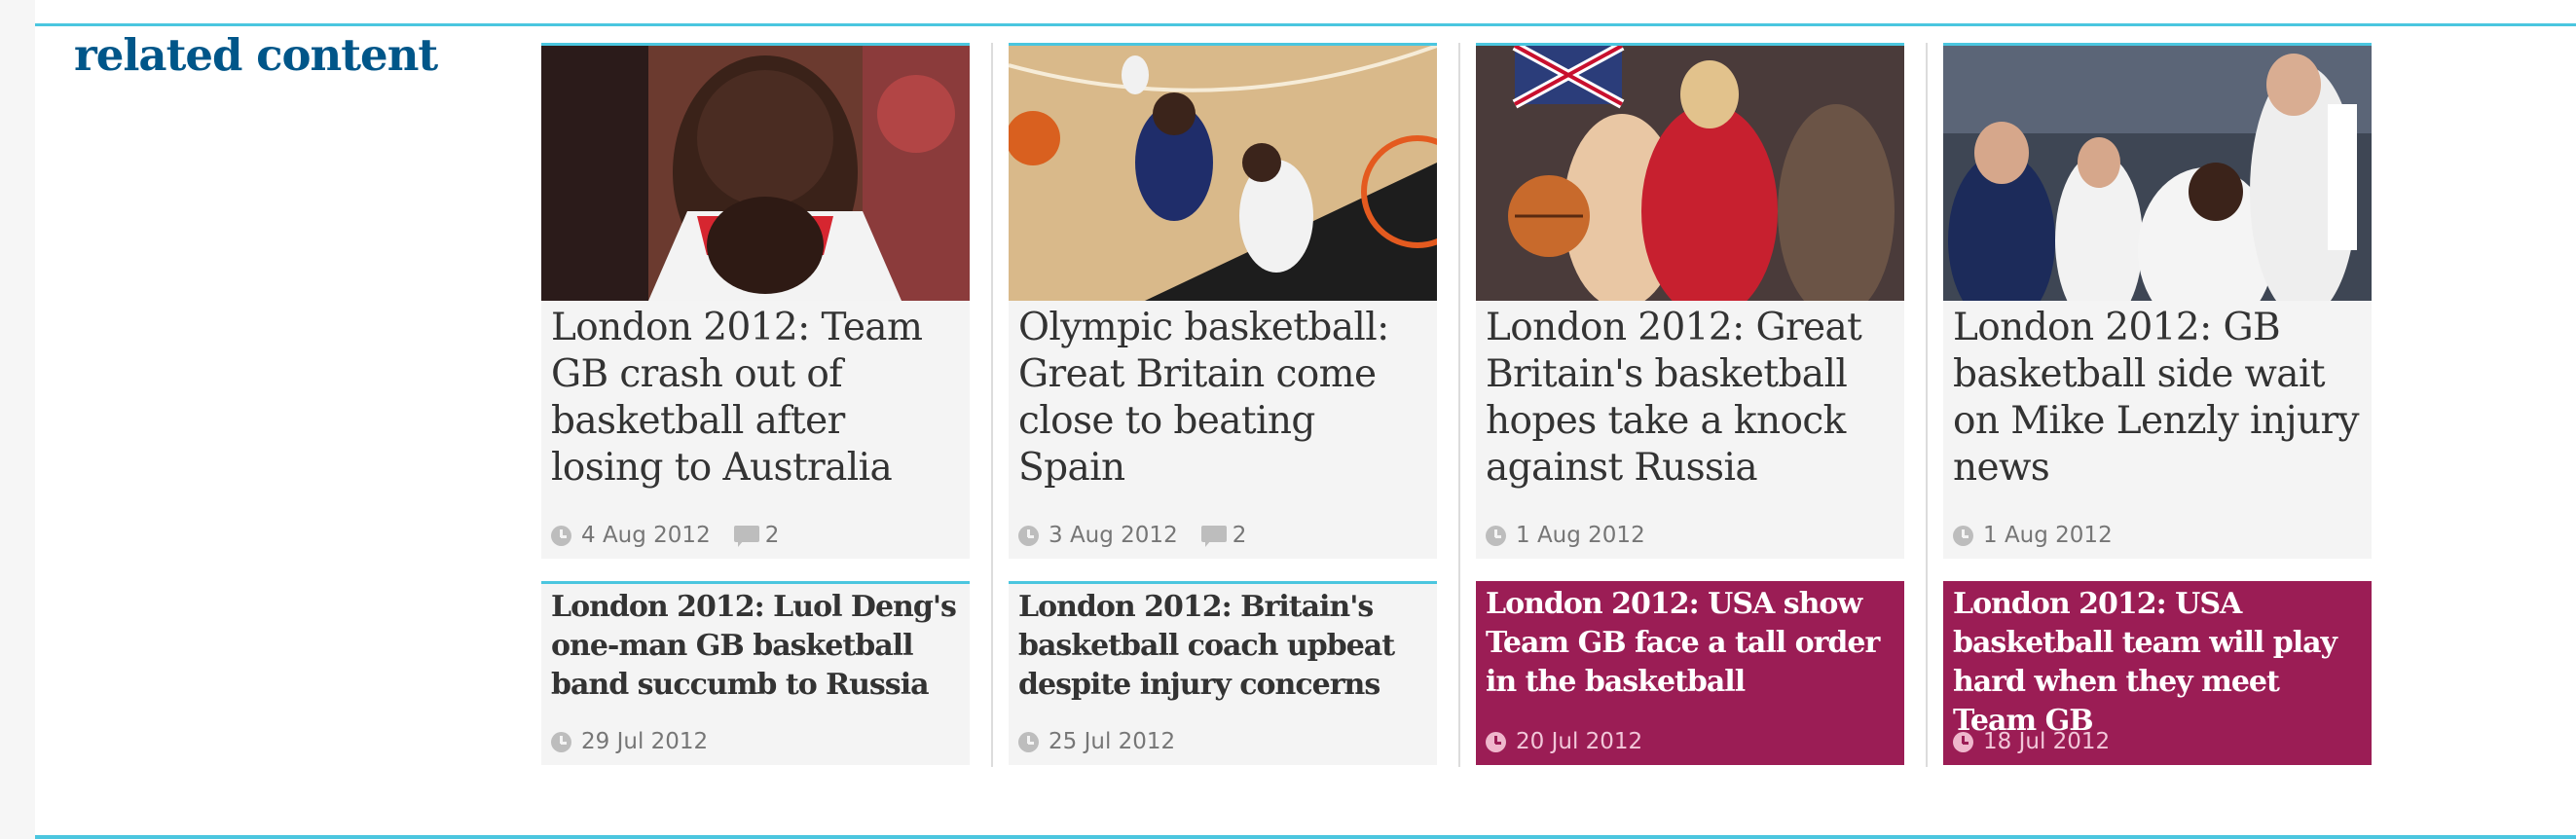 The height and width of the screenshot is (839, 2576). What do you see at coordinates (1579, 742) in the screenshot?
I see `date: 20 Jul 2012` at bounding box center [1579, 742].